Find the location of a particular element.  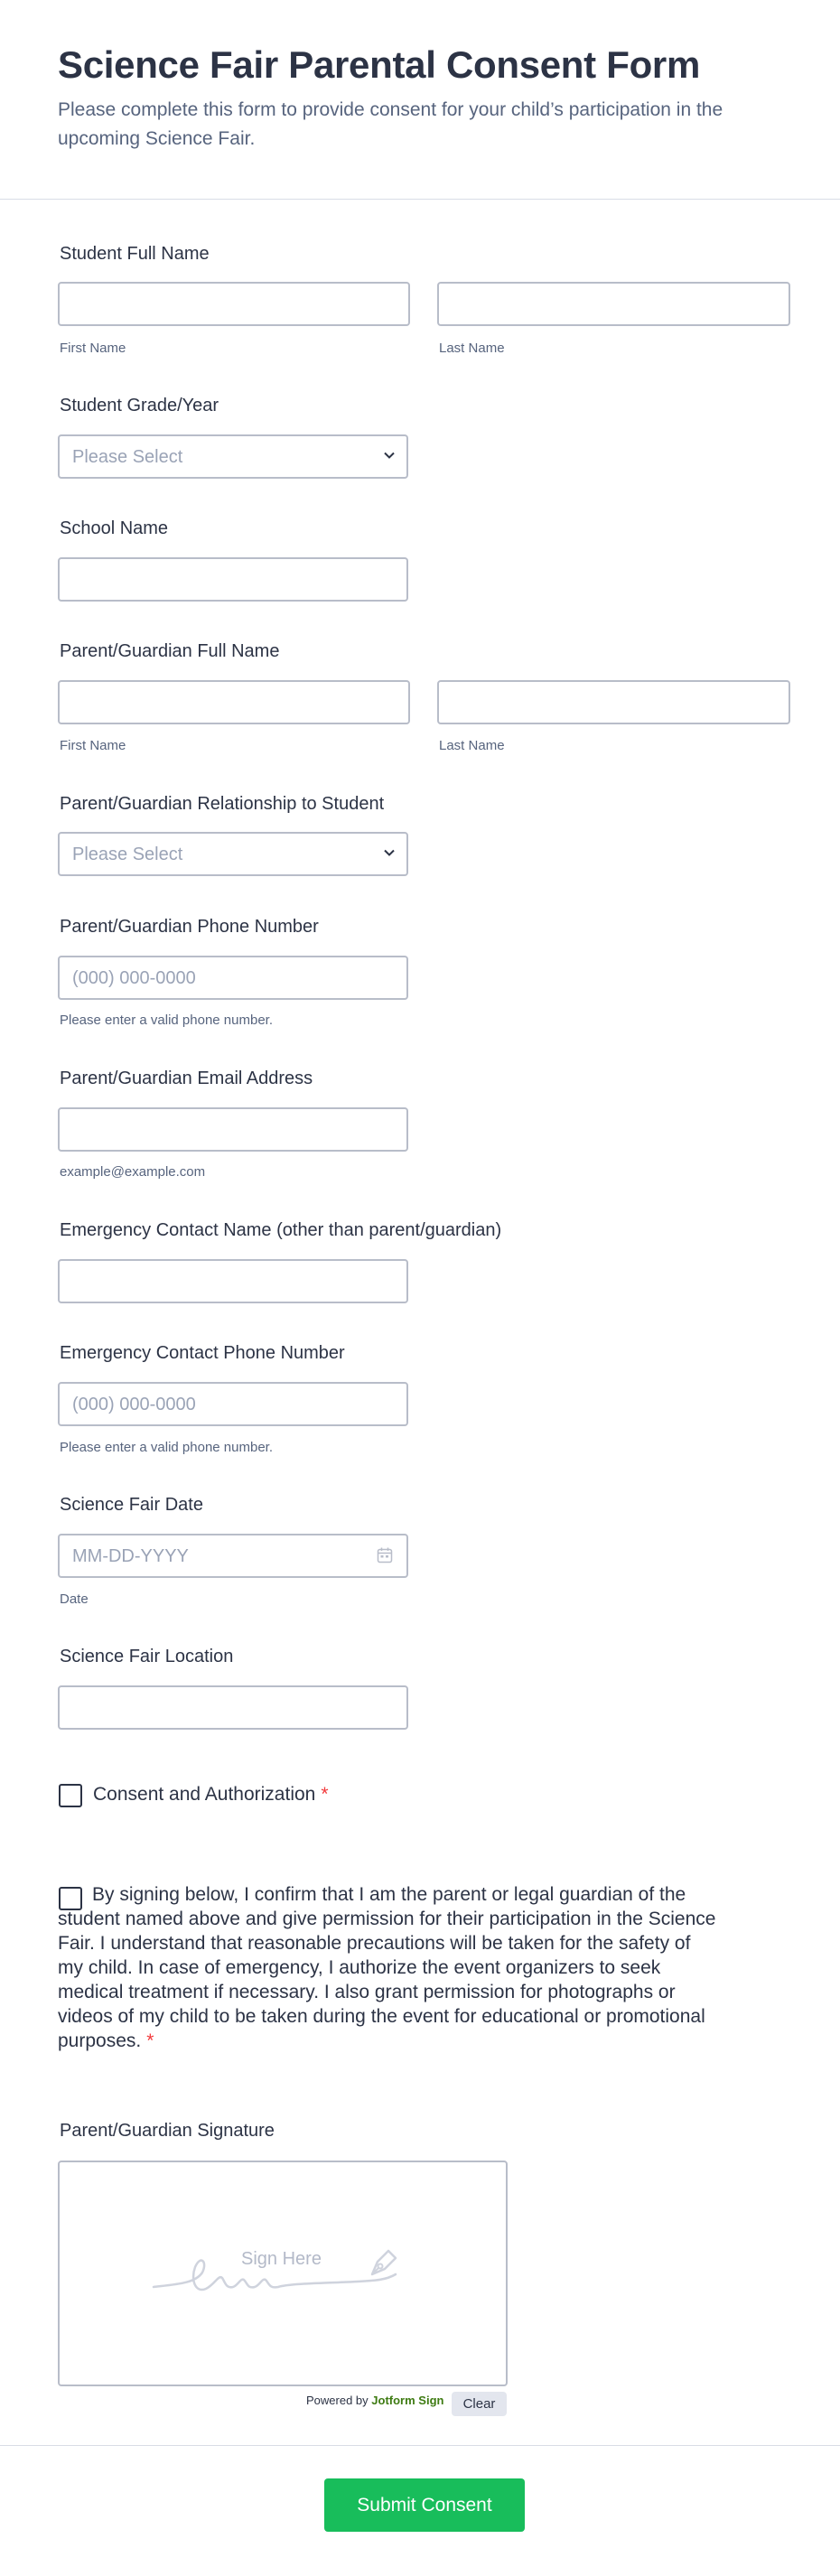

emergency-phone-input: (000) 000-0000 is located at coordinates (233, 1404).